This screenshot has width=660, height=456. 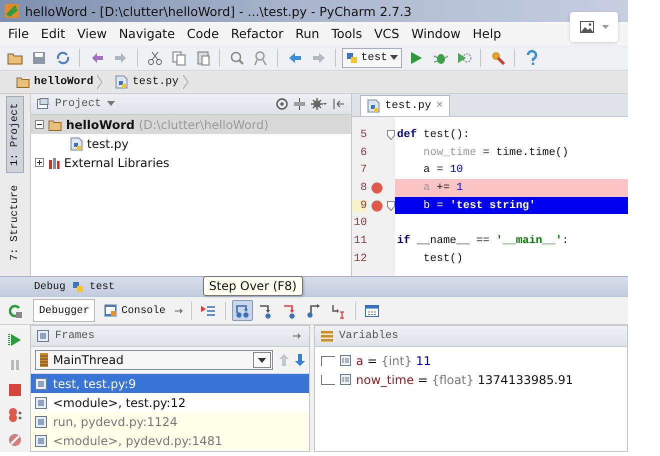 What do you see at coordinates (339, 104) in the screenshot?
I see `hide-panel-icon` at bounding box center [339, 104].